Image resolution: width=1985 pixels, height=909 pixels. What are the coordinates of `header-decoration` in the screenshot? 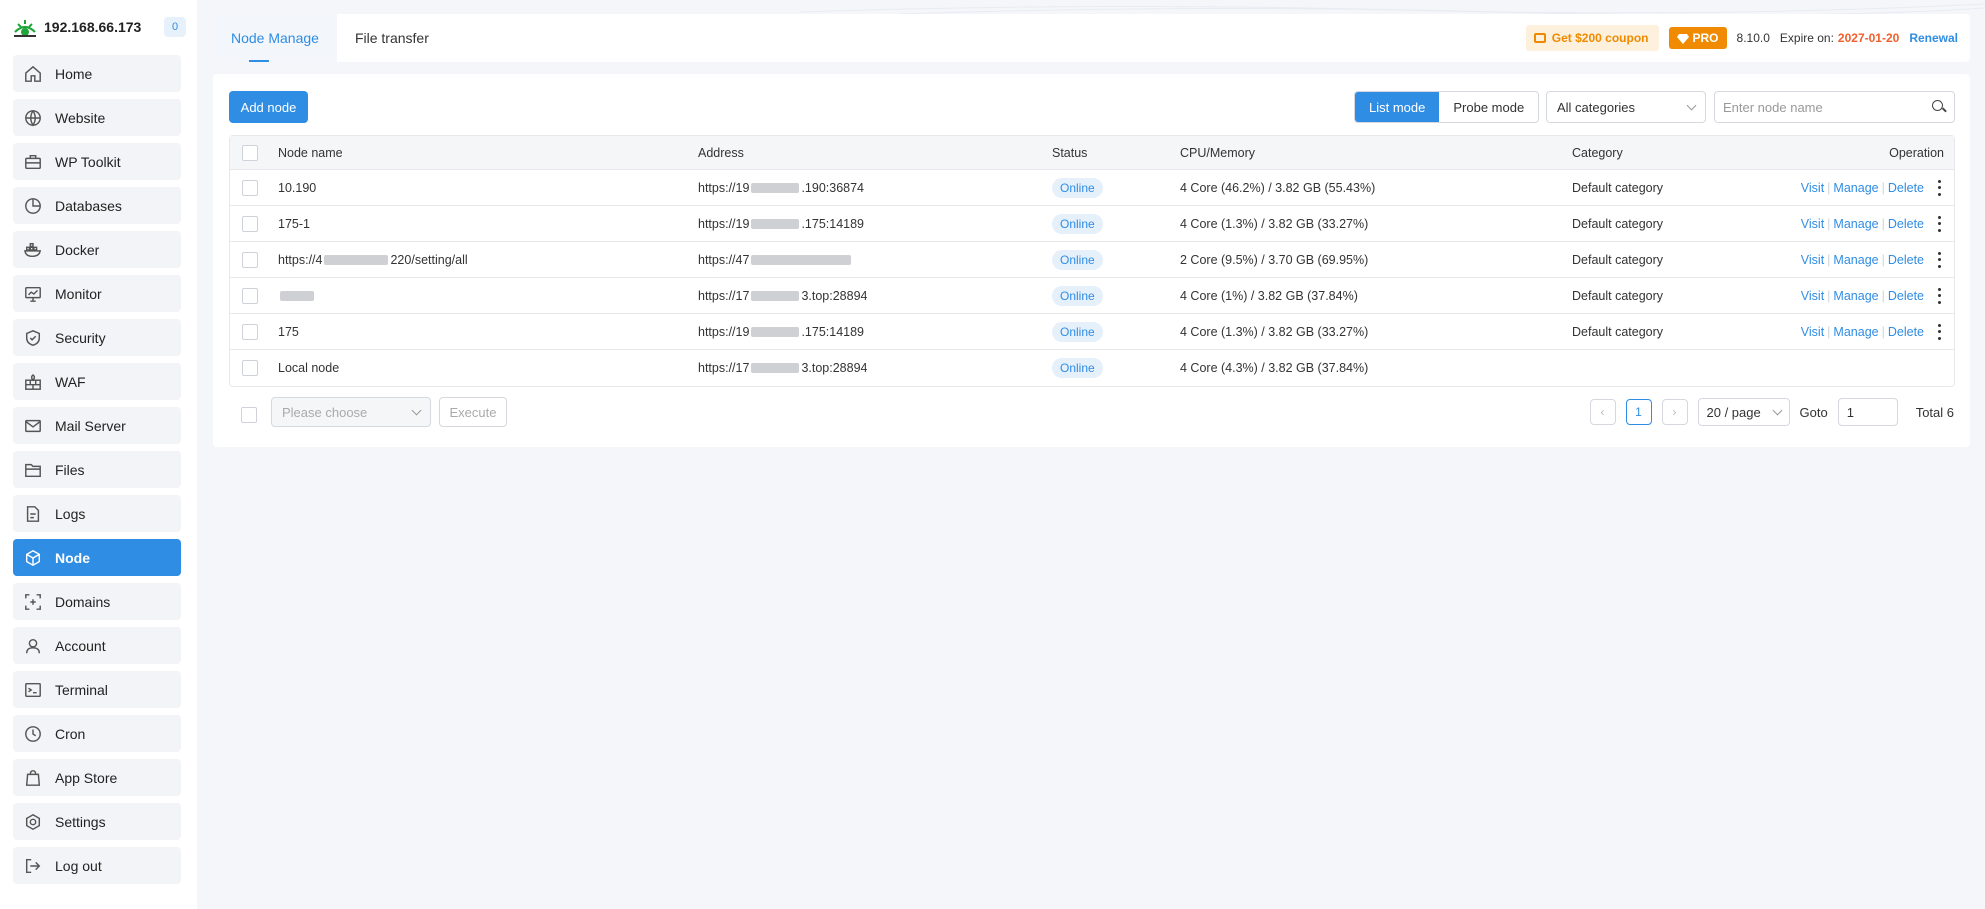 It's located at (1392, 8).